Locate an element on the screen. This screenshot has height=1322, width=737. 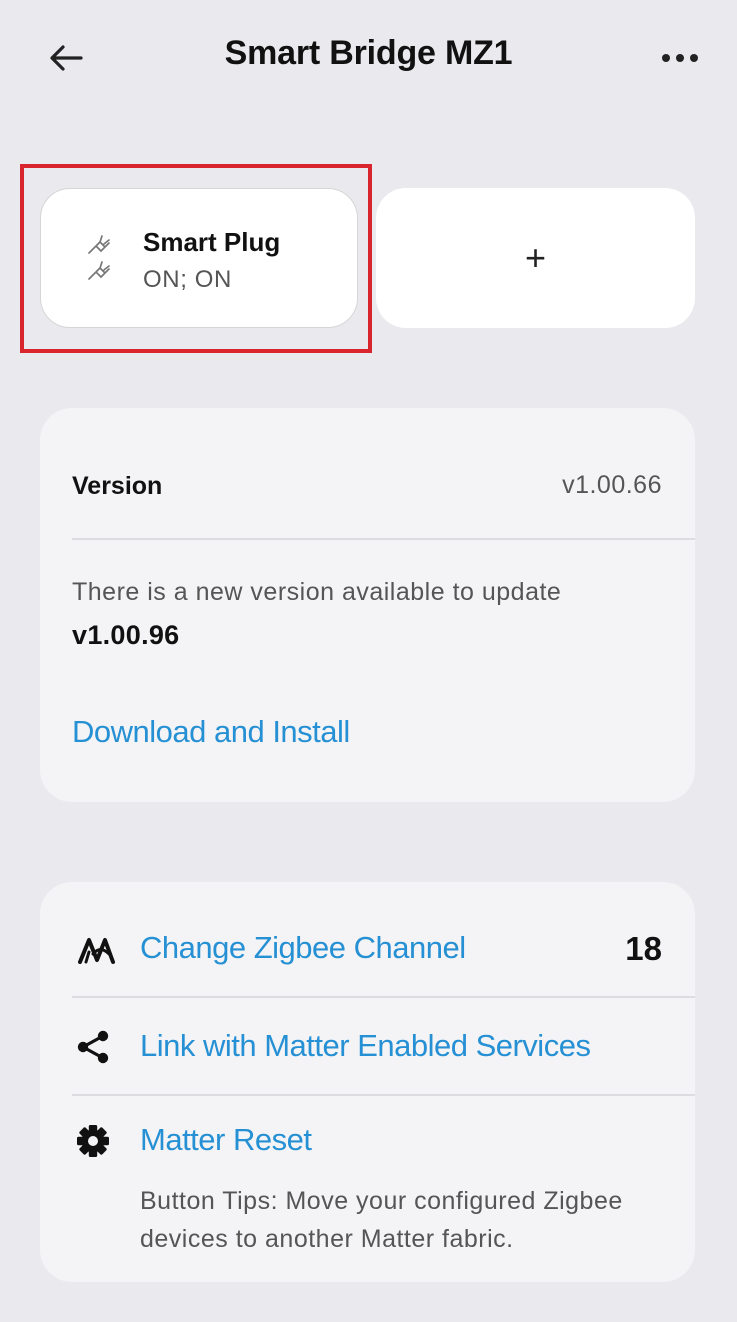
more-horizontal-icon is located at coordinates (680, 58).